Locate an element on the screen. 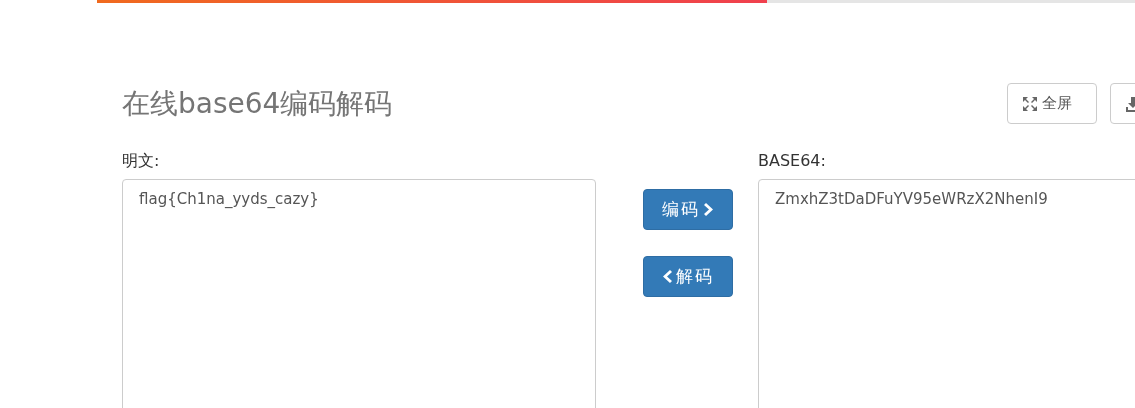 The height and width of the screenshot is (408, 1135). page-title: 在线base64编码解码 is located at coordinates (258, 103).